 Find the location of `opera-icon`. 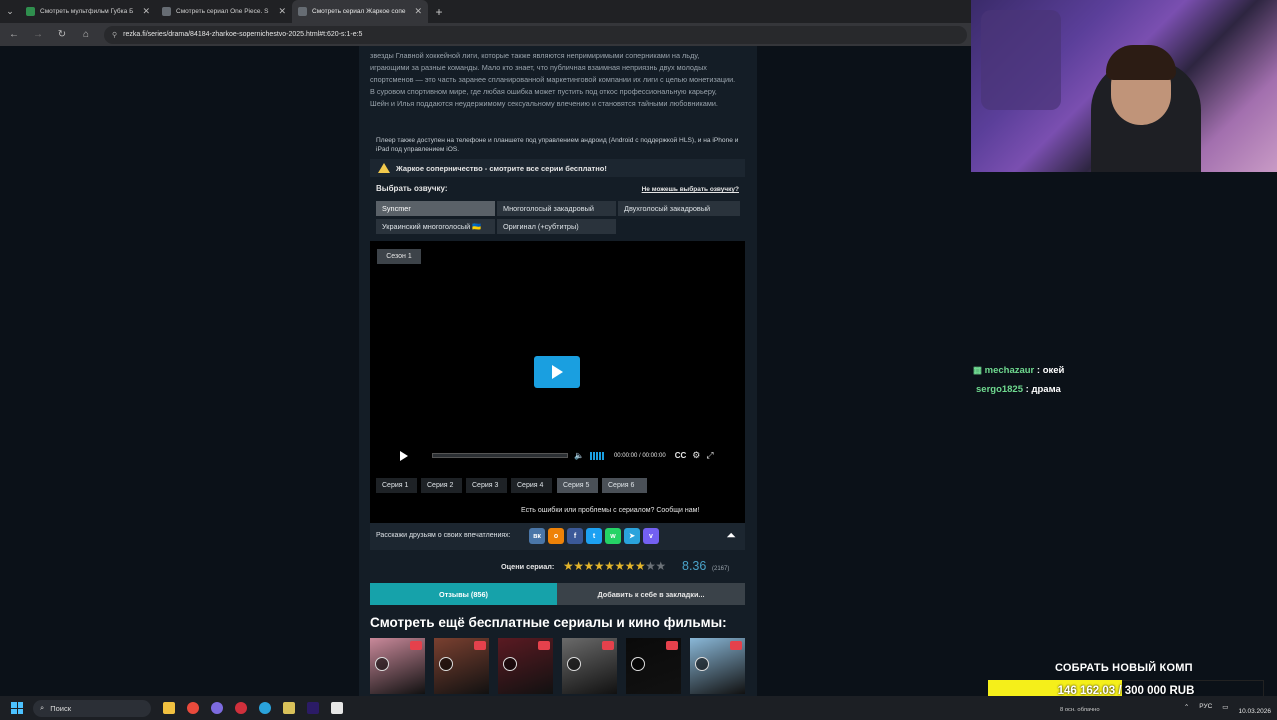

opera-icon is located at coordinates (241, 708).